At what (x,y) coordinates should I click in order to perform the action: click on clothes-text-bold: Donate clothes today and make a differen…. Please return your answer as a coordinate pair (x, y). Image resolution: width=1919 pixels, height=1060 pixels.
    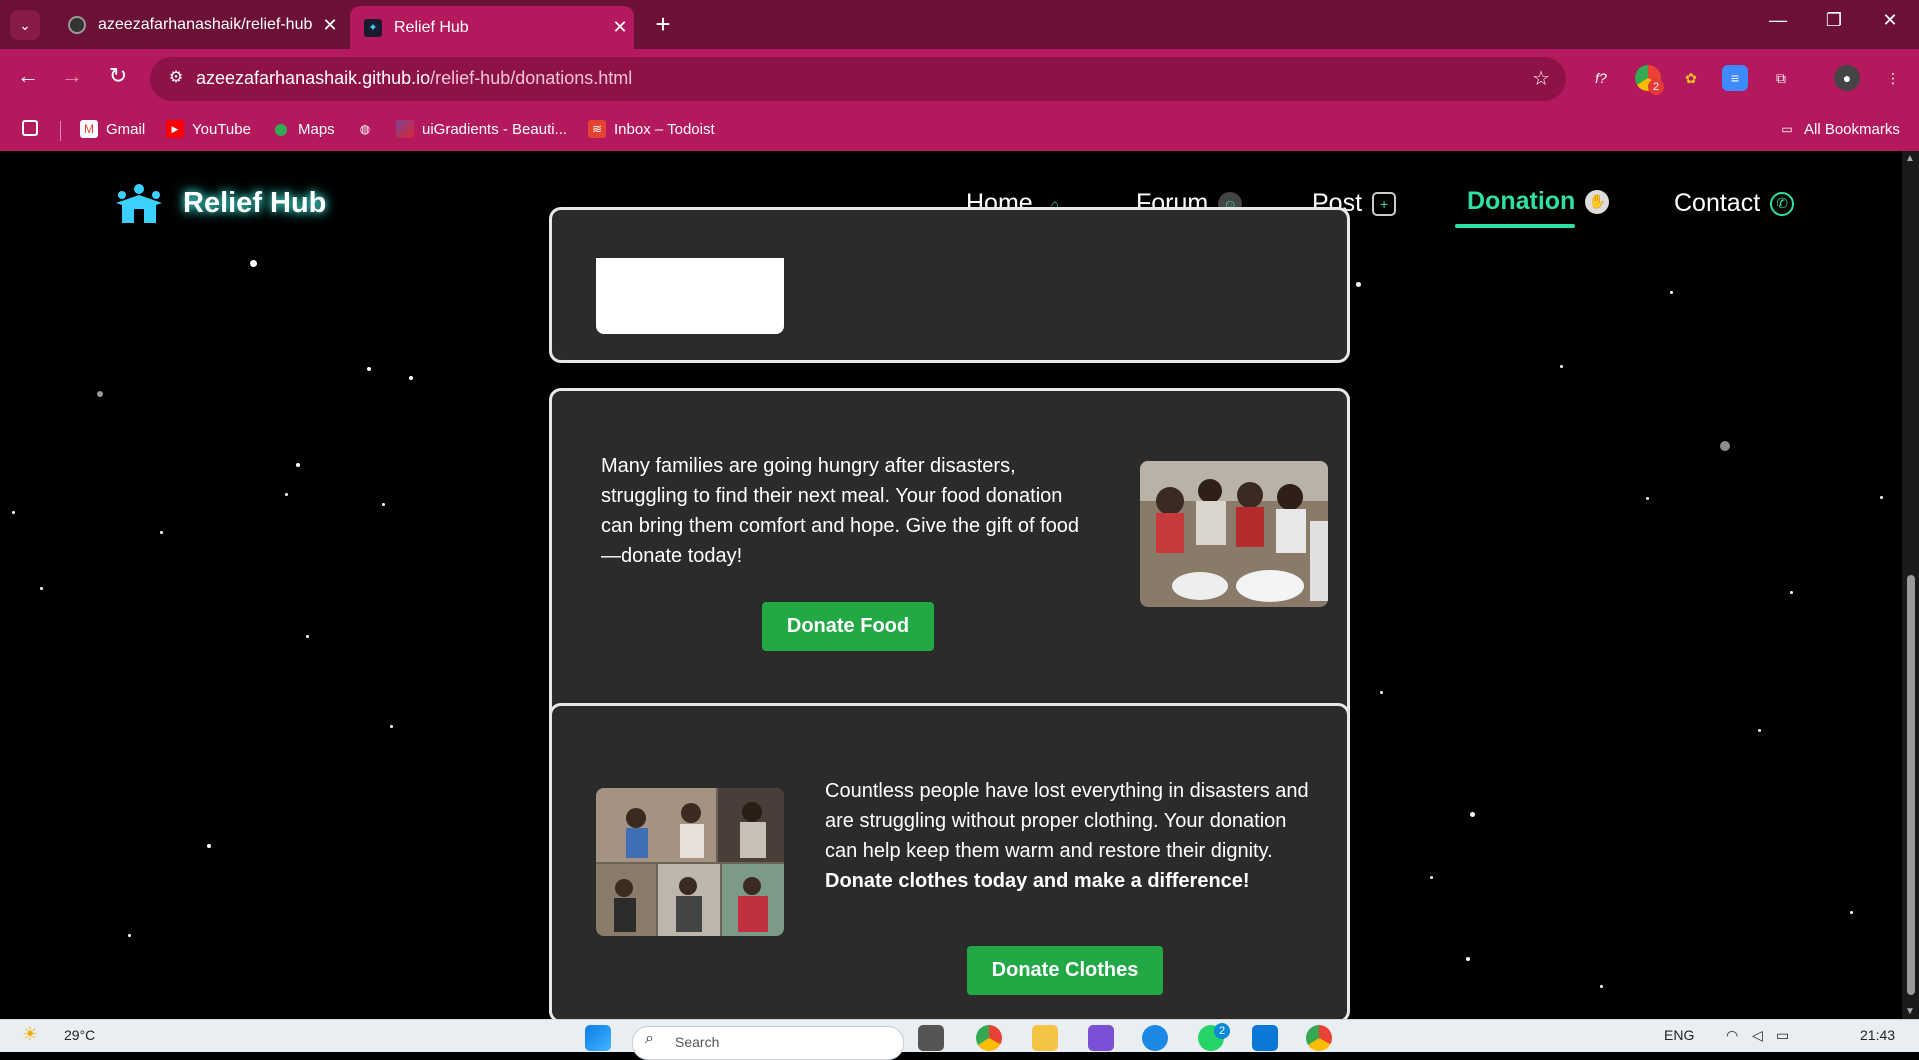
    Looking at the image, I should click on (1037, 881).